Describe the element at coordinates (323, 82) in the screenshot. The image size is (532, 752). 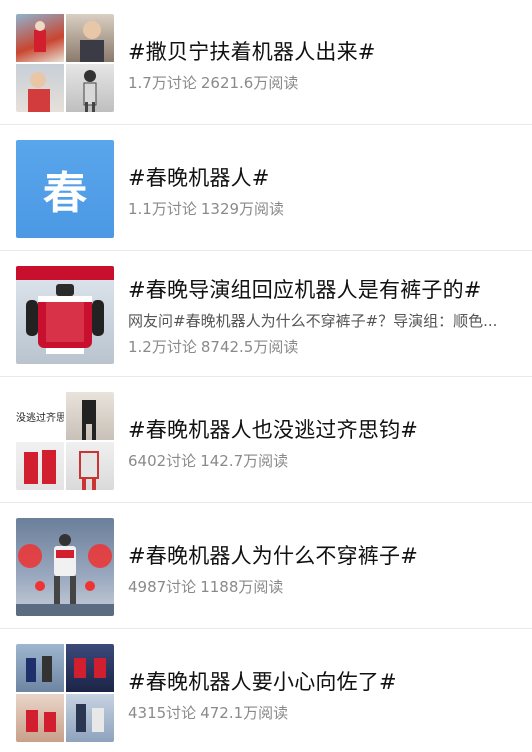
I see `topic-stats: 1.7万讨论 2621.6万阅读` at that location.